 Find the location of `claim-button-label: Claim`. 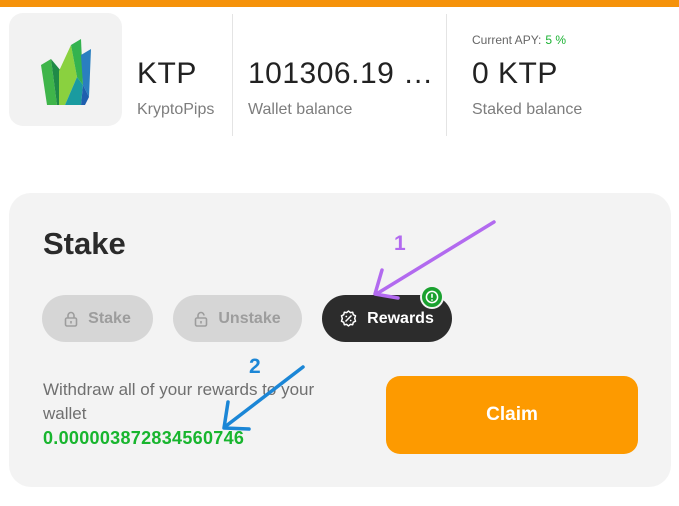

claim-button-label: Claim is located at coordinates (512, 414).